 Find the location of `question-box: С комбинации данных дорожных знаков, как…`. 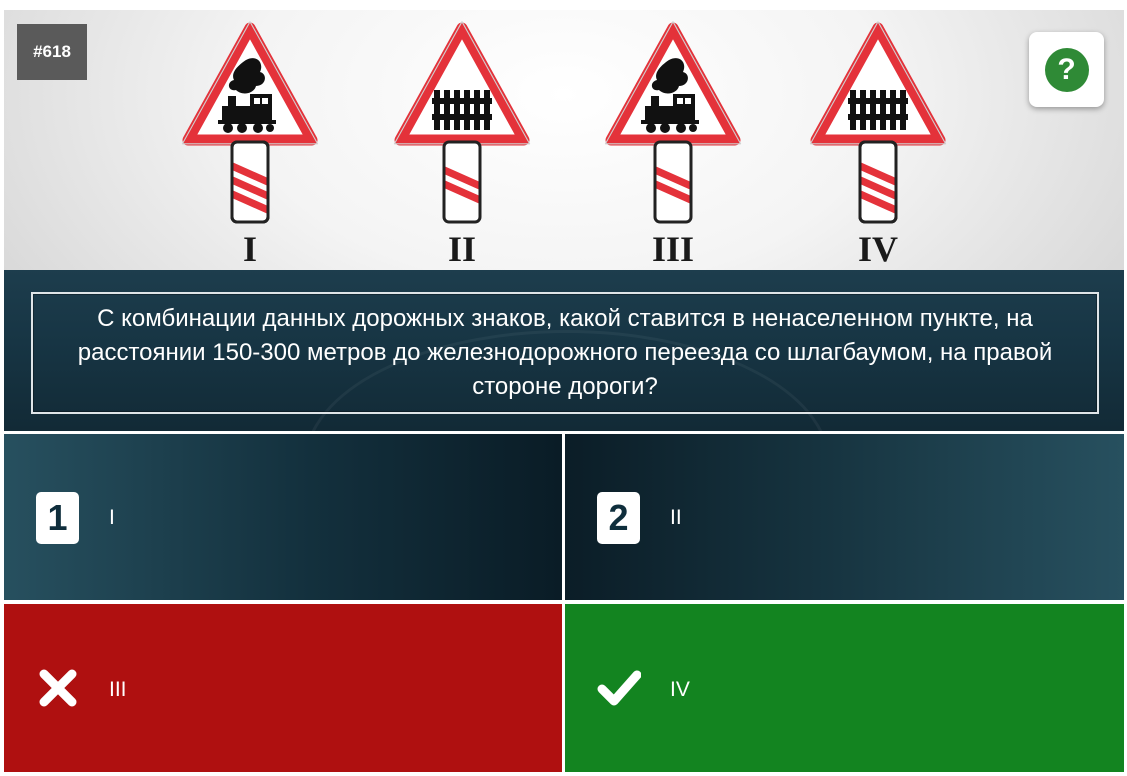

question-box: С комбинации данных дорожных знаков, как… is located at coordinates (565, 353).